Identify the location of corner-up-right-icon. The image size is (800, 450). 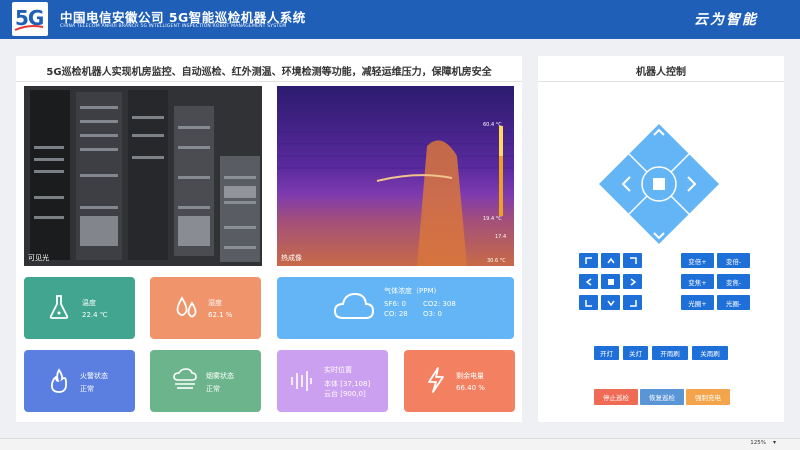
(633, 260).